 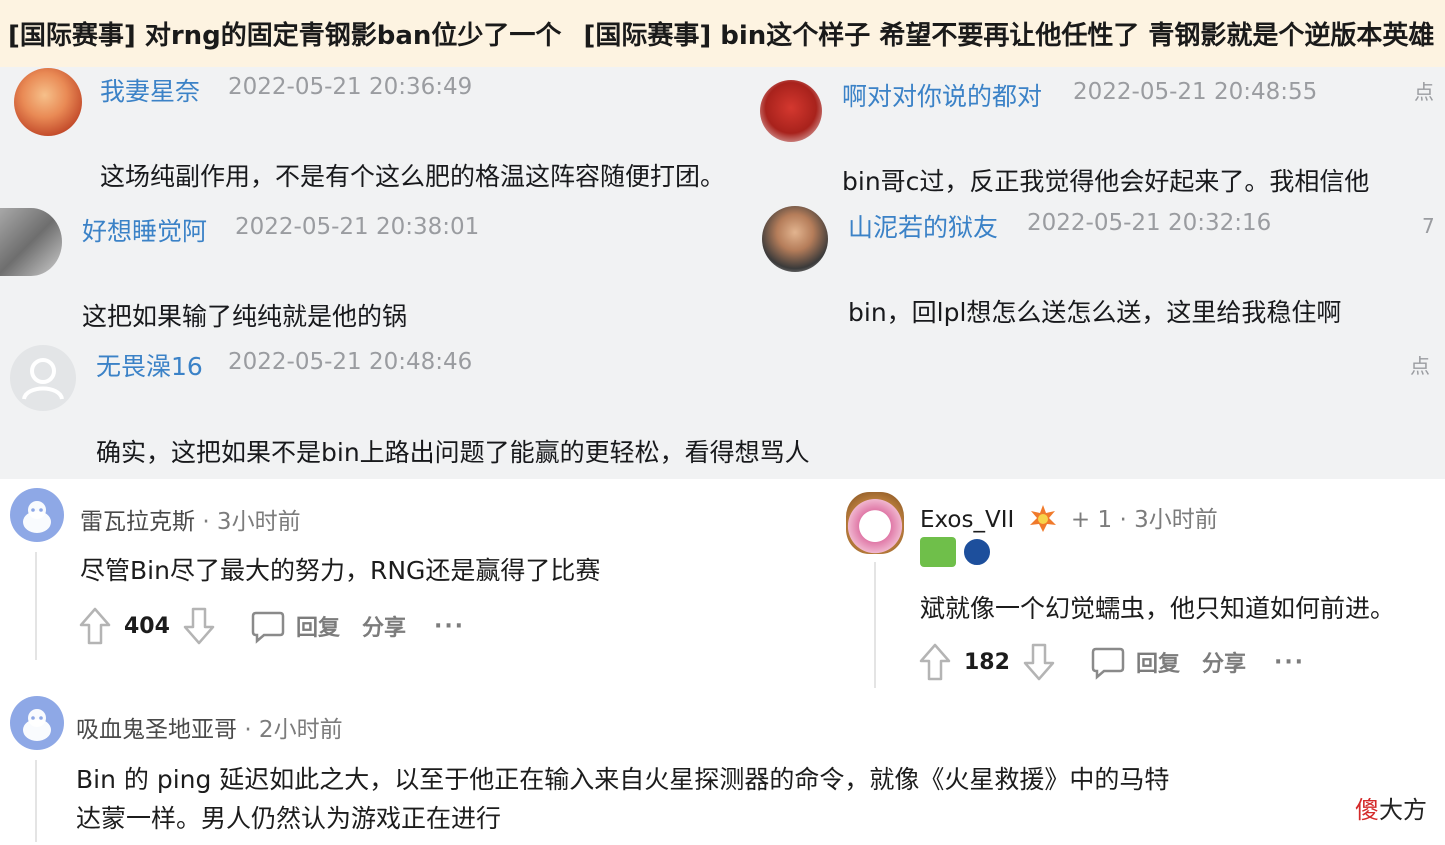 What do you see at coordinates (251, 522) in the screenshot?
I see `comment-meta: · 3小时前` at bounding box center [251, 522].